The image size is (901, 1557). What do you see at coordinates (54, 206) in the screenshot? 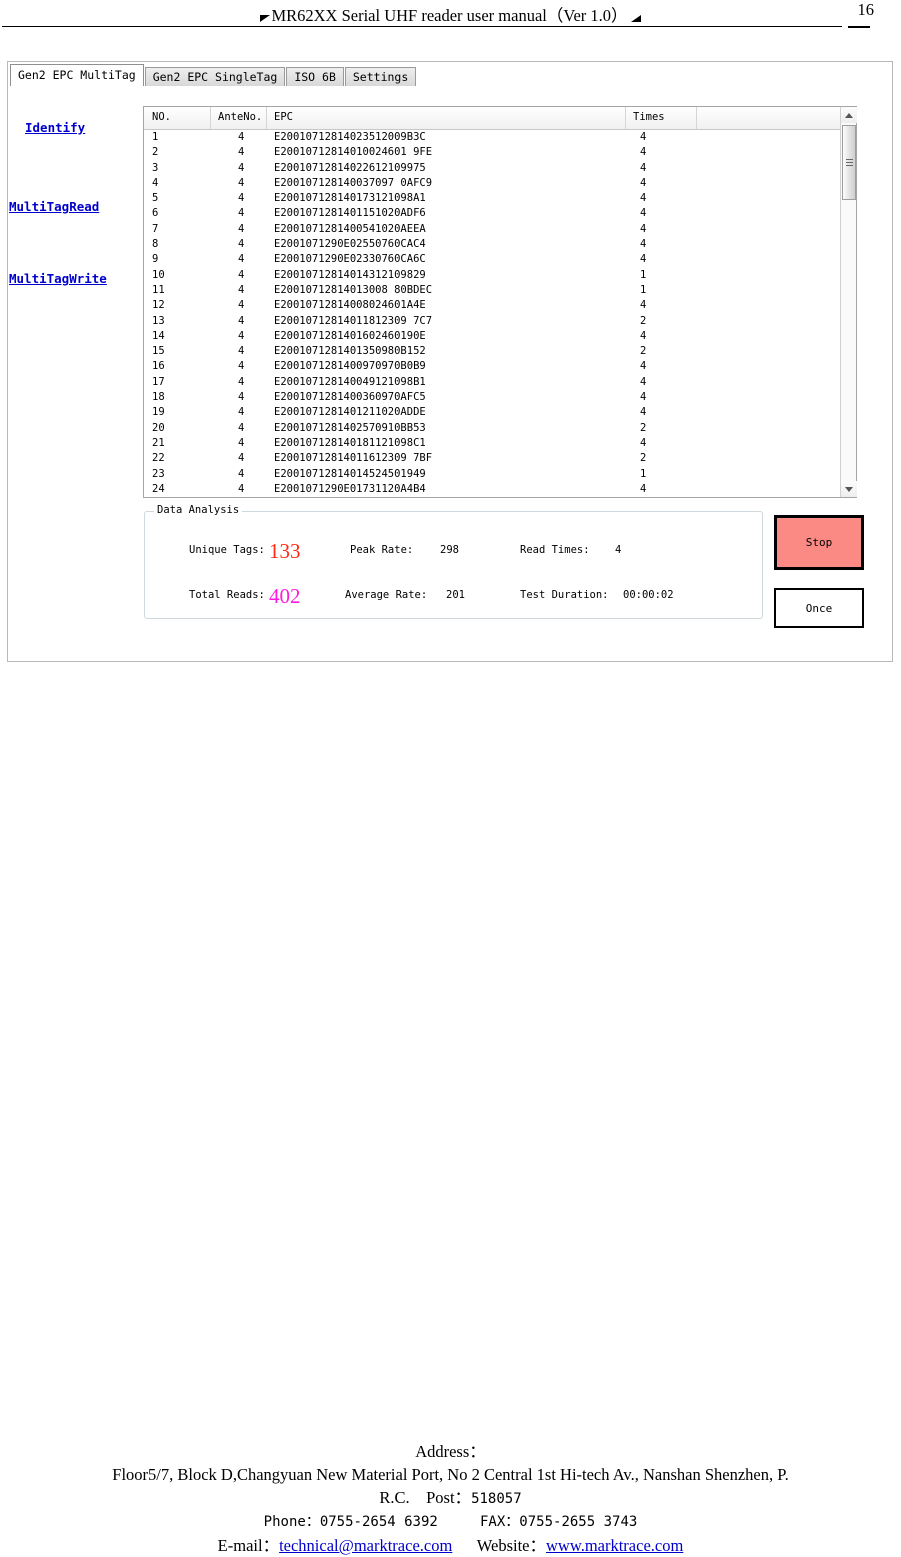
I see `nav-link-multitagread: MultiTagRead` at bounding box center [54, 206].